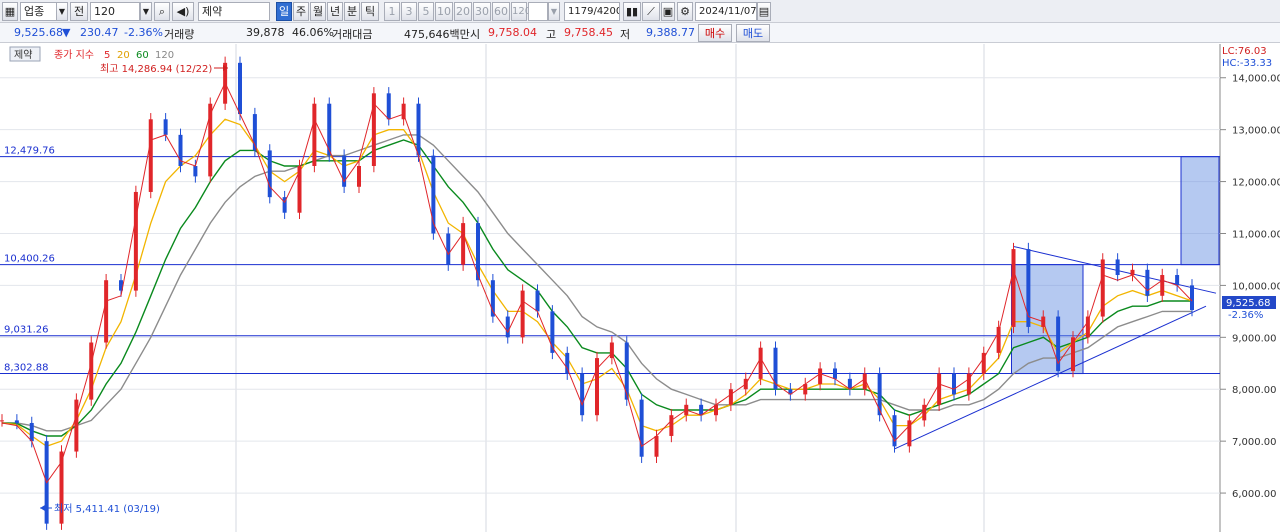 This screenshot has height=532, width=1280. Describe the element at coordinates (265, 32) in the screenshot. I see `volume-value: 39,878` at that location.